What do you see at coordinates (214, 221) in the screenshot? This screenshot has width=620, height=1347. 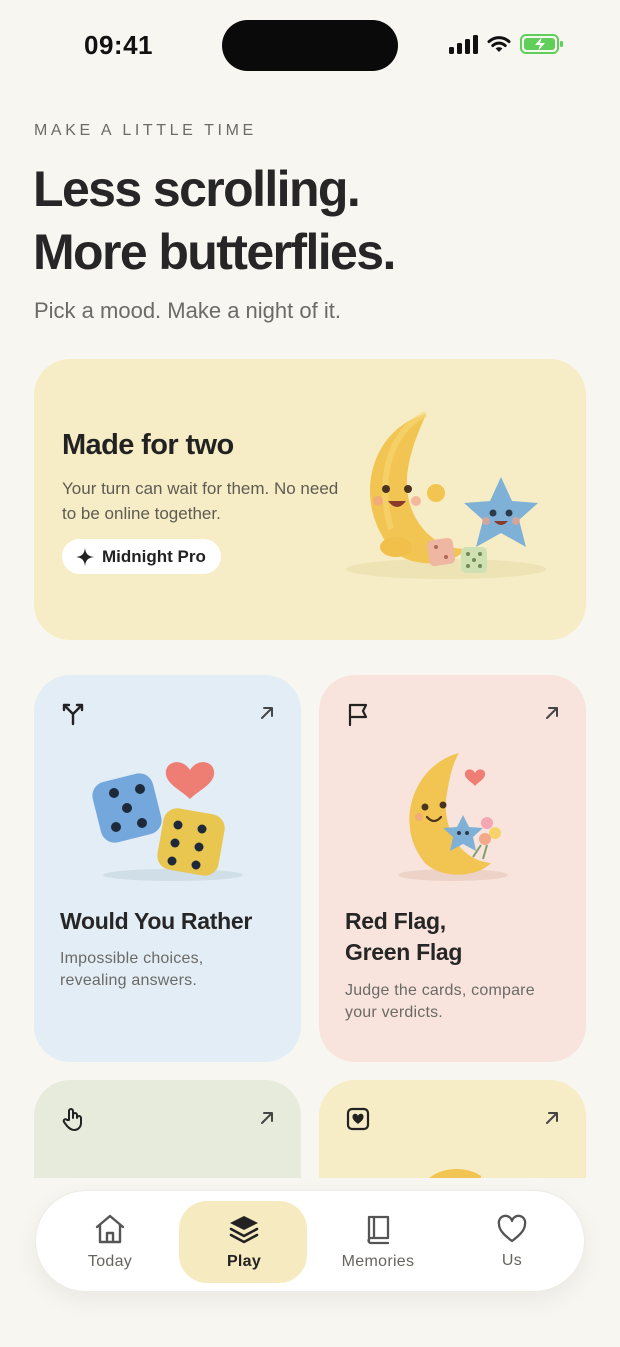 I see `page-headline: Less scrolling. More butterflies.` at bounding box center [214, 221].